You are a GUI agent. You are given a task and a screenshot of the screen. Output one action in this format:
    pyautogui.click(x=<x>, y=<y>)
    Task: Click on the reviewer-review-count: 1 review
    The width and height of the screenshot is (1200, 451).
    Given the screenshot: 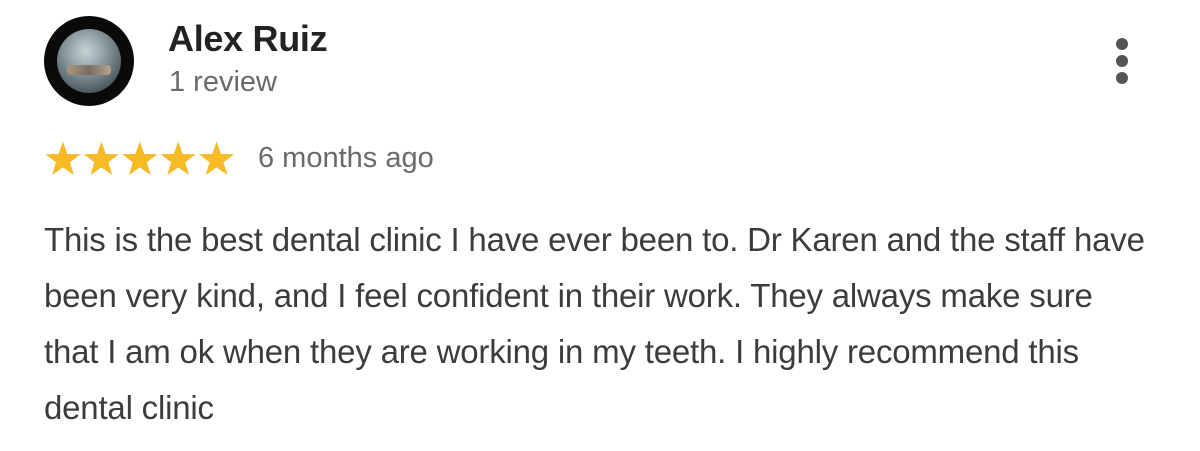 What is the action you would take?
    pyautogui.click(x=223, y=82)
    